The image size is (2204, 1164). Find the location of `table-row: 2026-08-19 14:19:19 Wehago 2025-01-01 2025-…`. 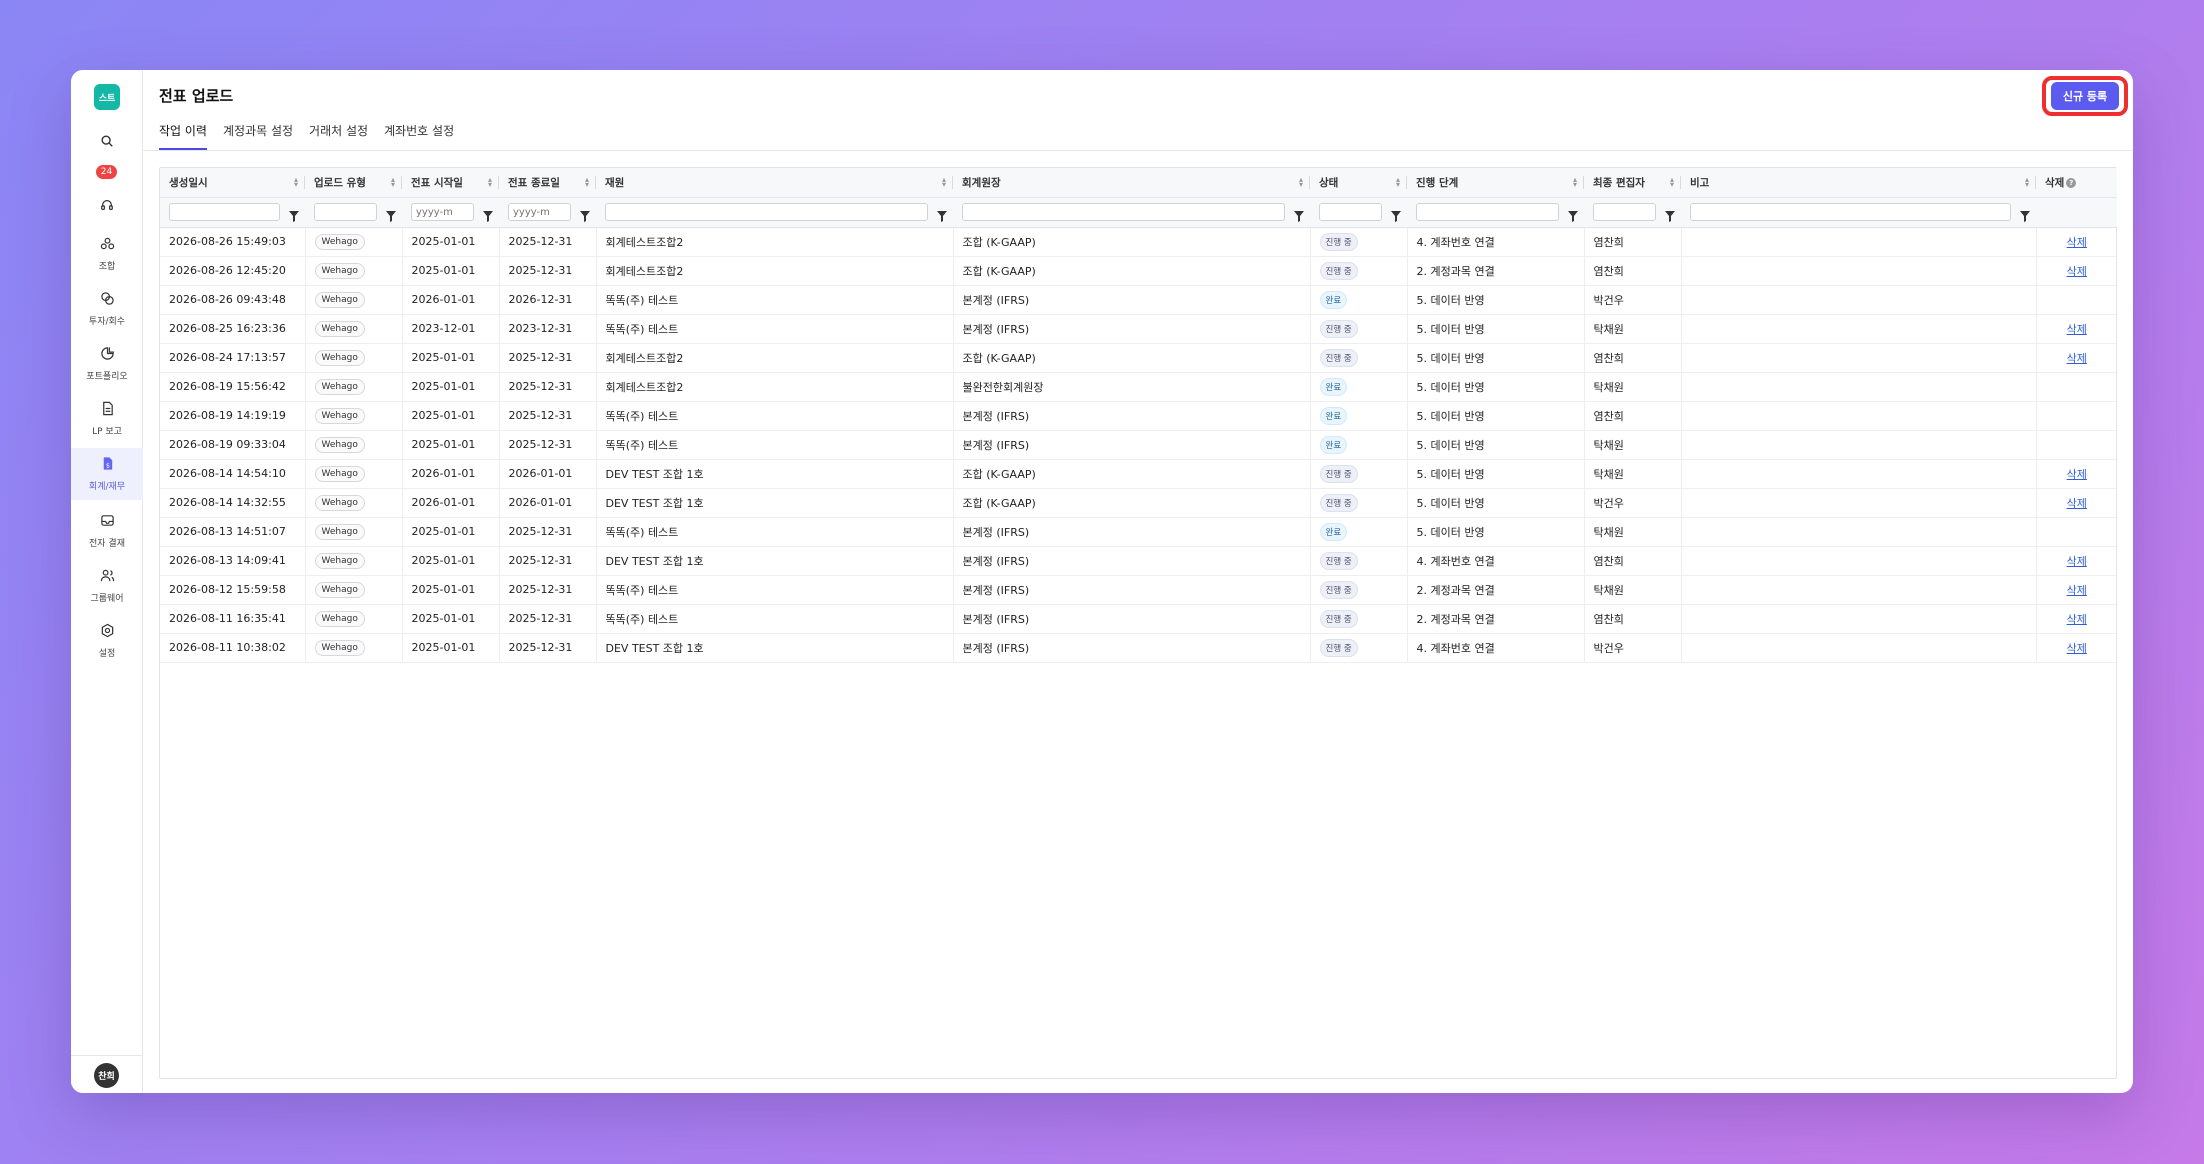

table-row: 2026-08-19 14:19:19 Wehago 2025-01-01 2025-… is located at coordinates (1138, 416).